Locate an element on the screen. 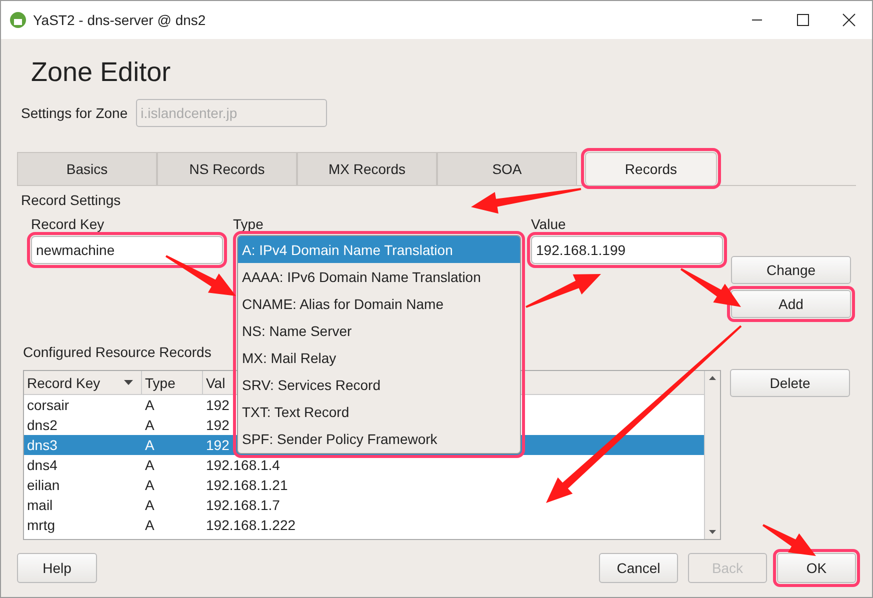 This screenshot has width=873, height=598. field-label: Type is located at coordinates (248, 224).